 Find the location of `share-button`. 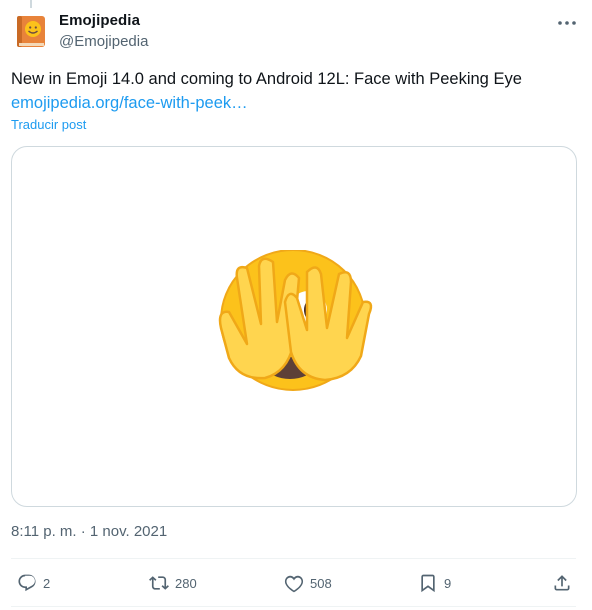

share-button is located at coordinates (562, 583).